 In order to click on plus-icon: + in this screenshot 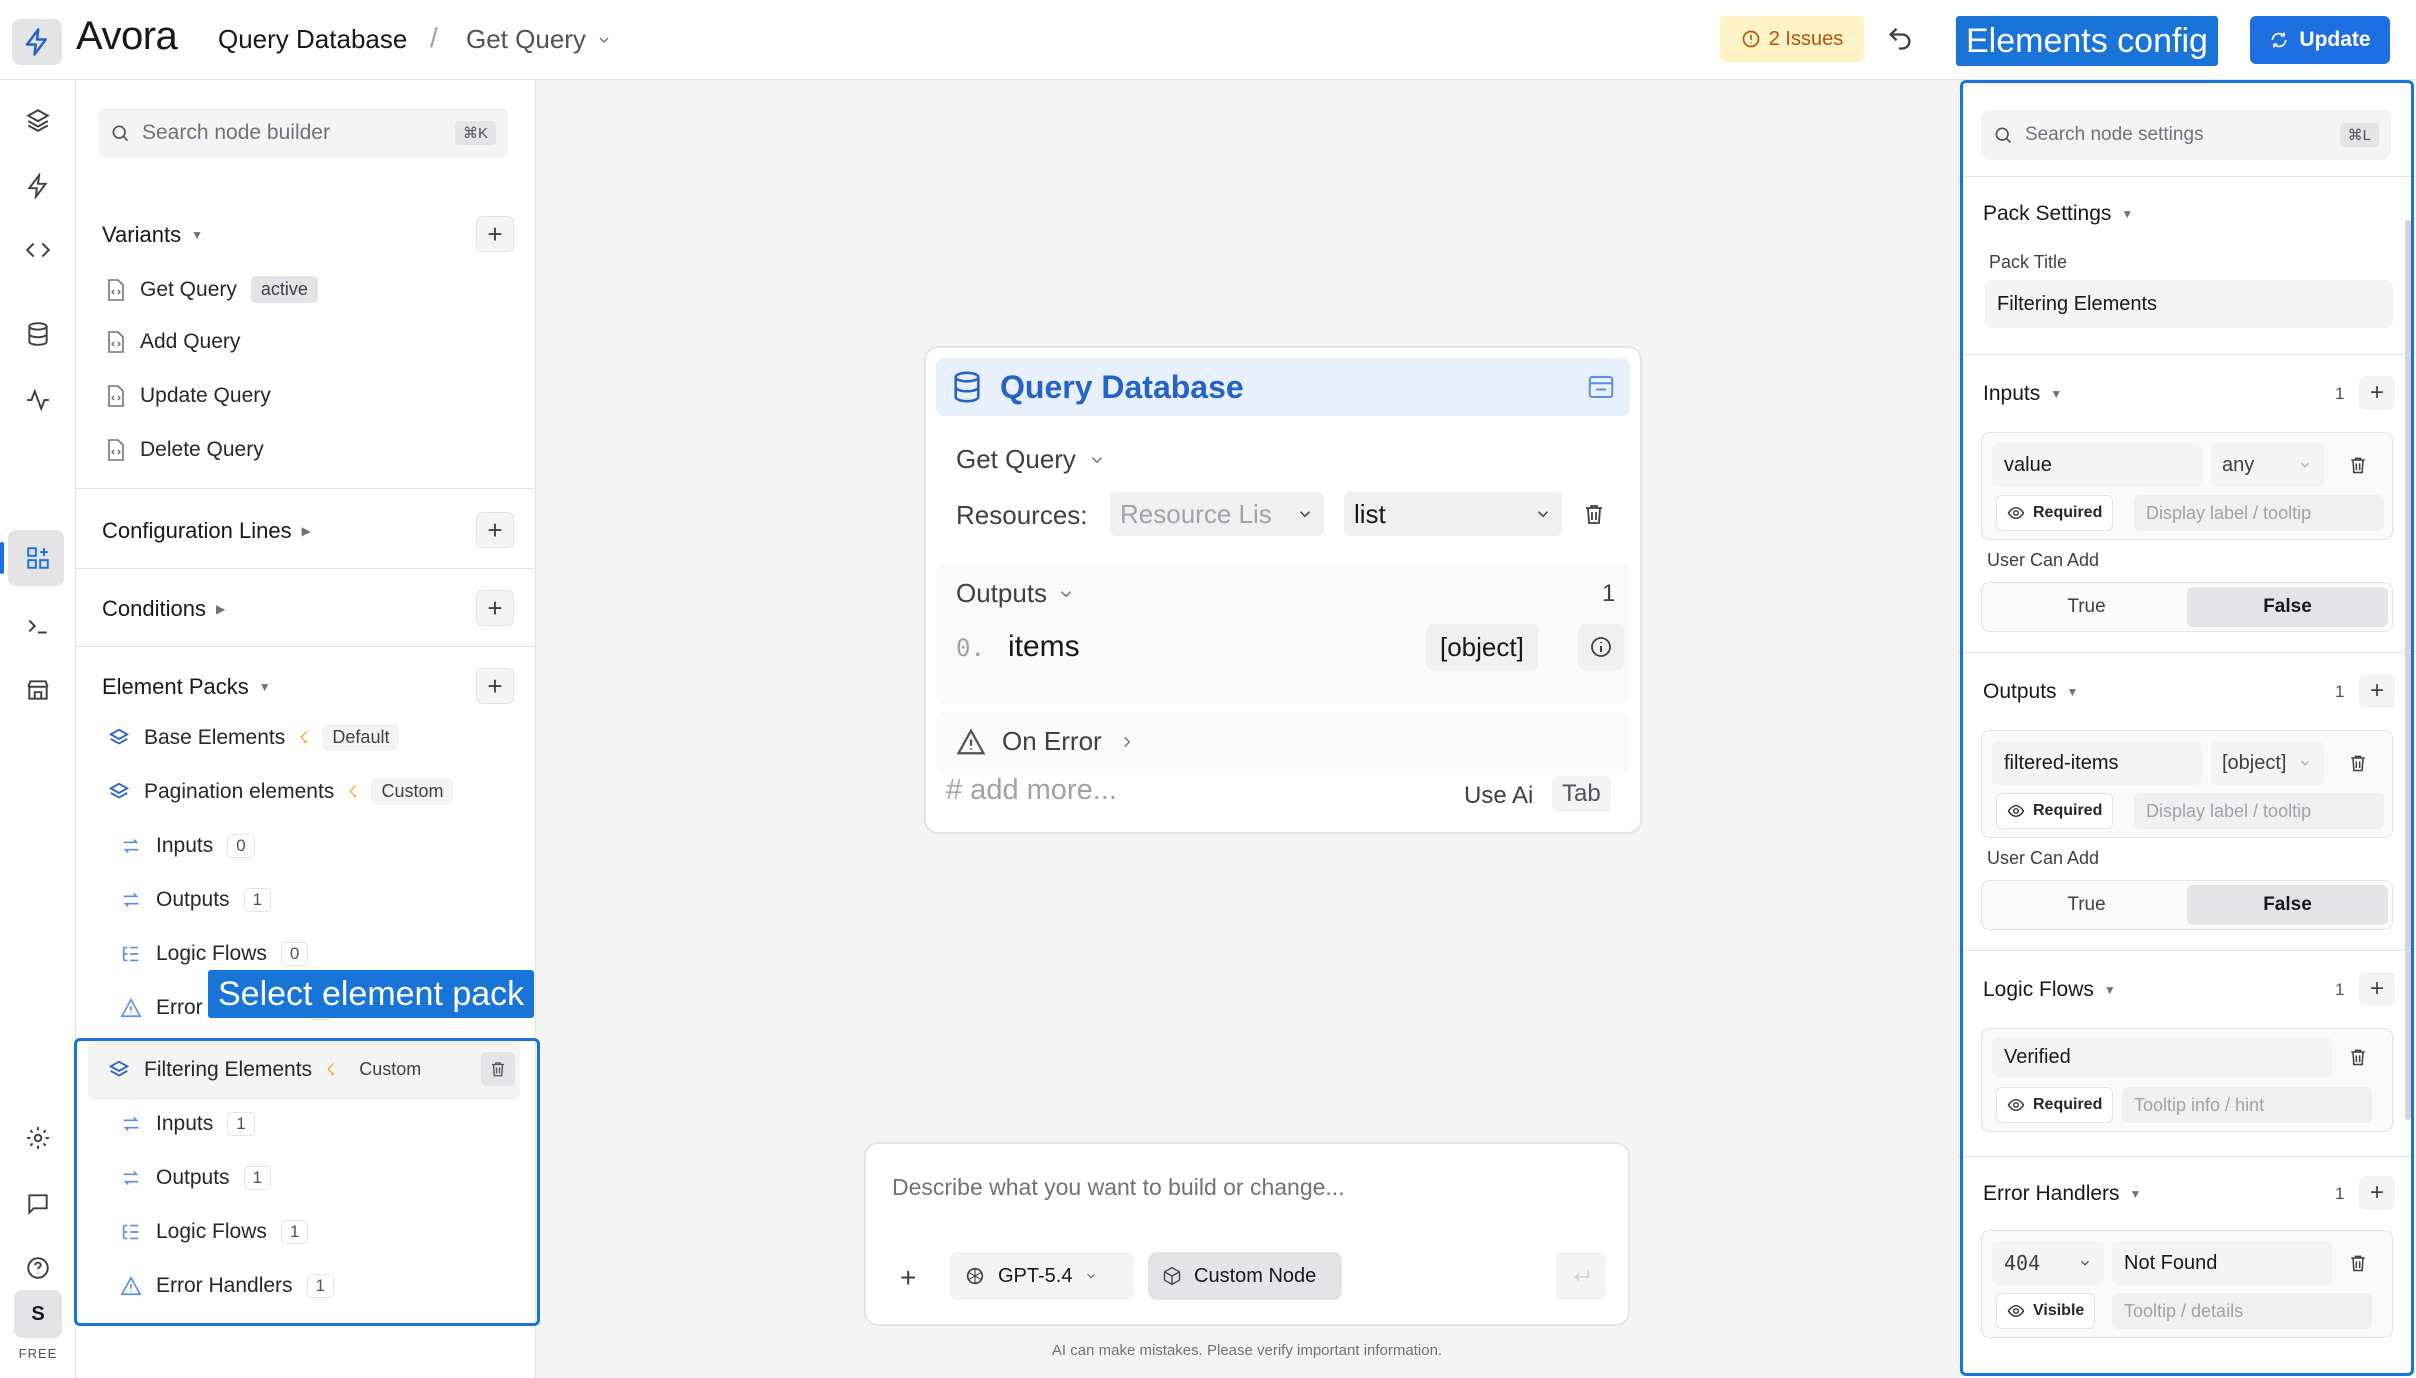, I will do `click(908, 1278)`.